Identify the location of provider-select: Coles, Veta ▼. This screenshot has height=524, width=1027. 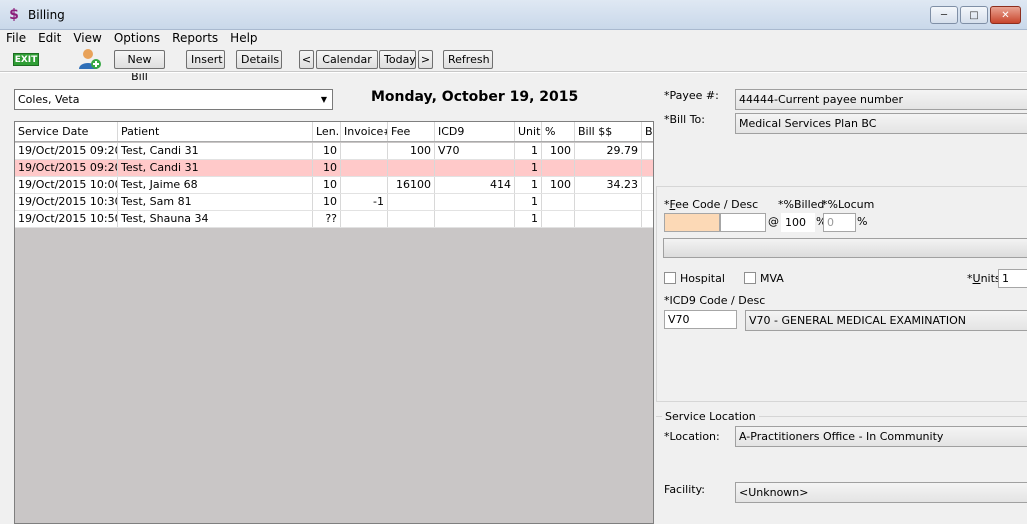
(173, 99).